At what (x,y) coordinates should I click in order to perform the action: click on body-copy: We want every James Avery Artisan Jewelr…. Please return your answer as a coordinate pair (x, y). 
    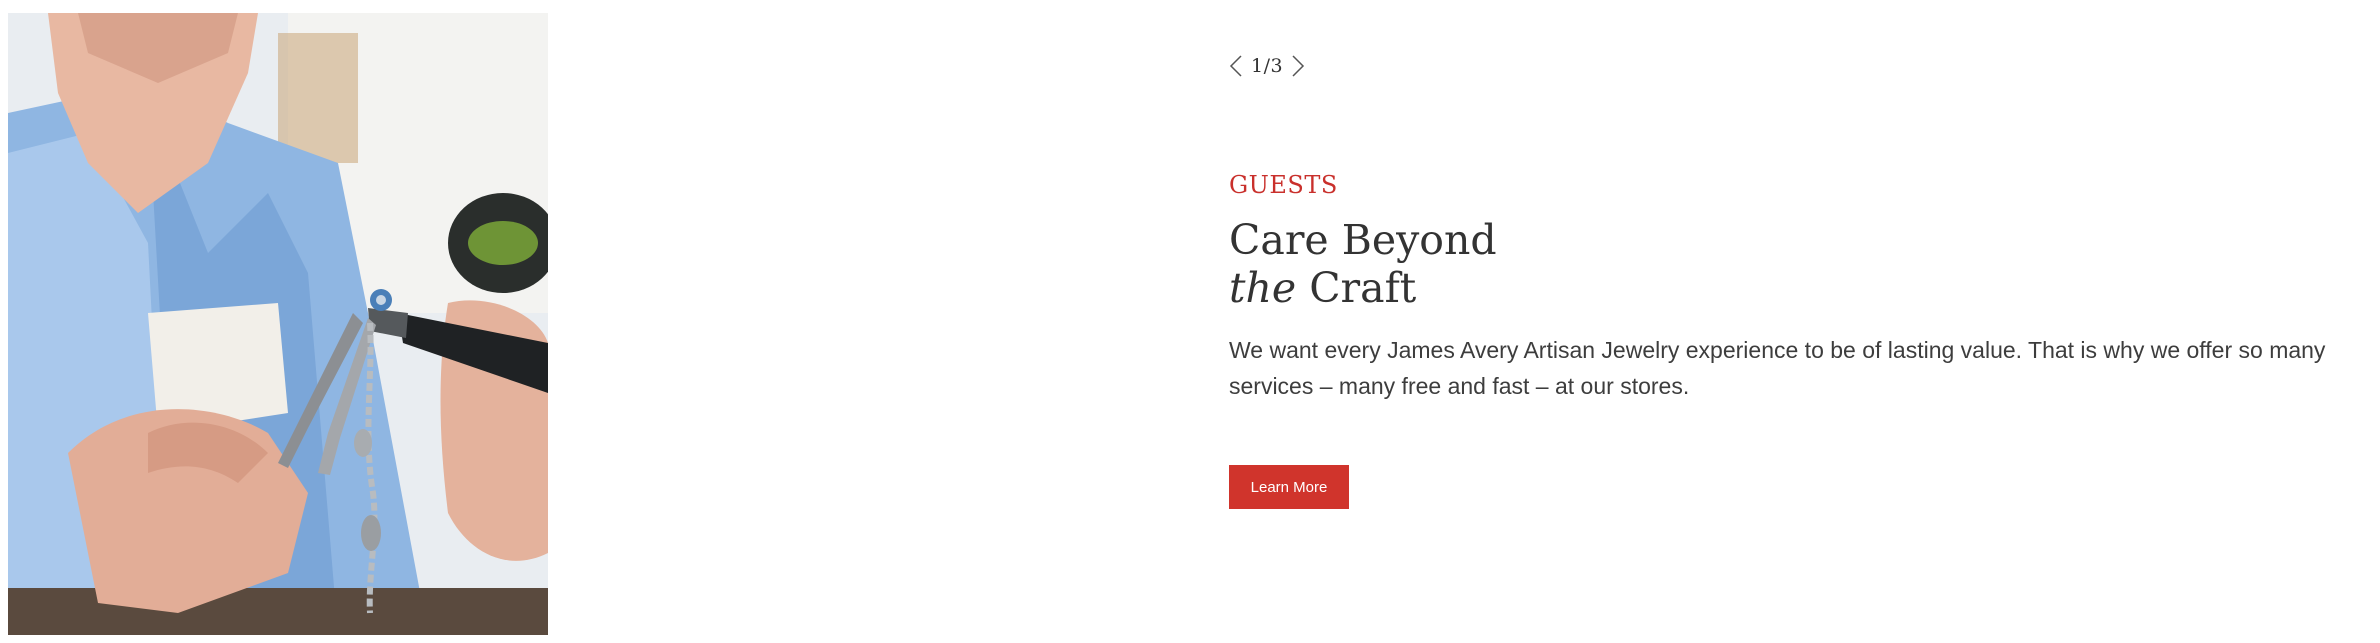
    Looking at the image, I should click on (1777, 368).